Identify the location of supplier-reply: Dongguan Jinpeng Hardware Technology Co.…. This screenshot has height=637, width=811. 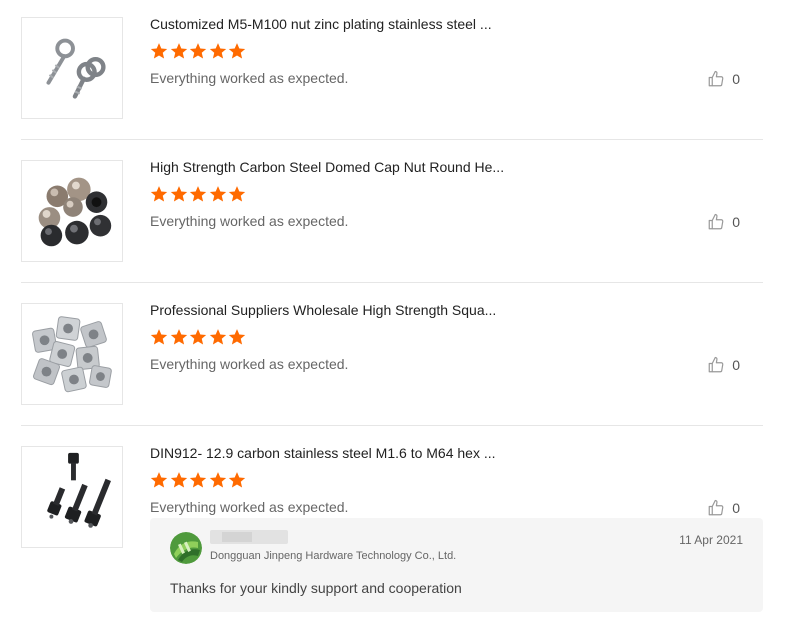
(456, 565).